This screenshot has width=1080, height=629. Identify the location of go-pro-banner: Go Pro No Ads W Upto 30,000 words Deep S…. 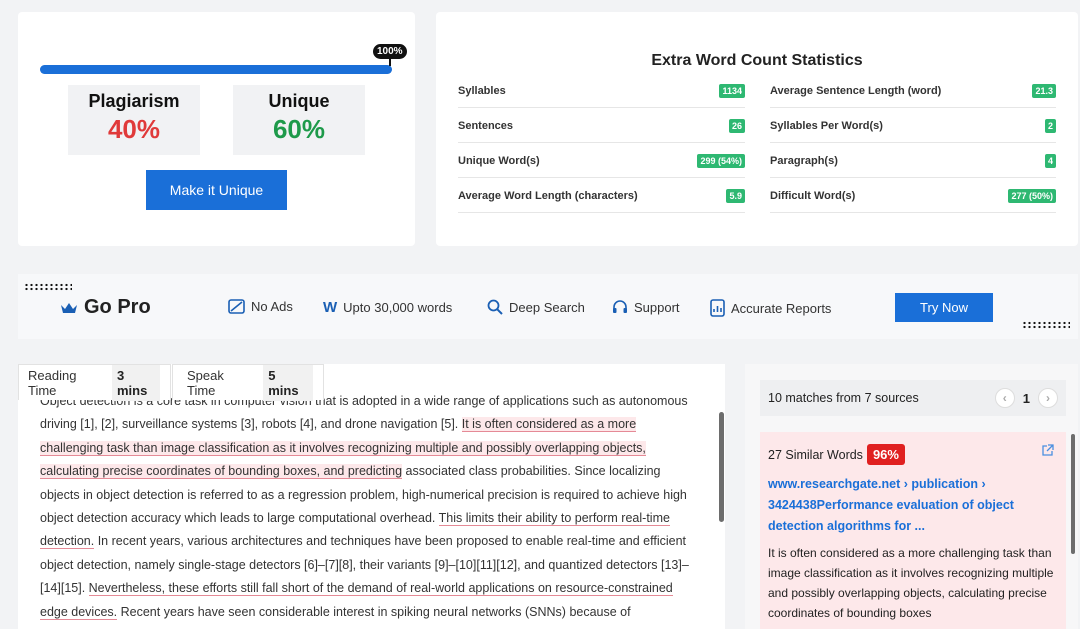
(548, 306).